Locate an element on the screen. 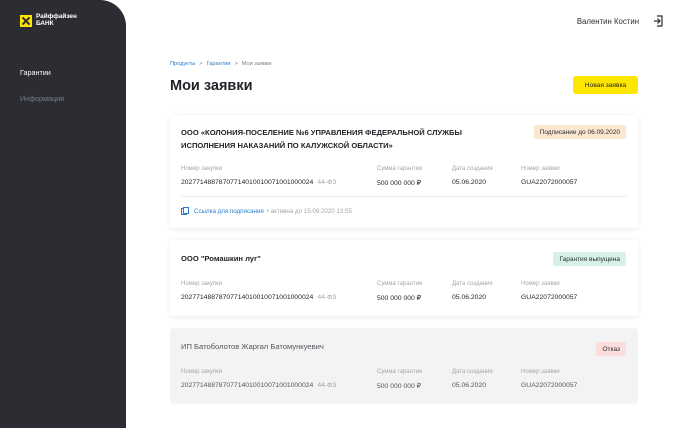 This screenshot has height=428, width=683. breadcrumb-guarantees: Гарантии is located at coordinates (219, 64).